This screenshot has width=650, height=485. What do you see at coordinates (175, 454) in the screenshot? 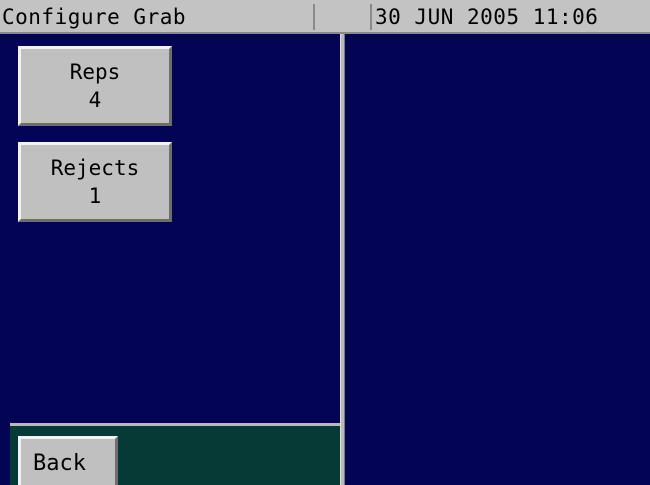
I see `bottom-bar: Back` at bounding box center [175, 454].